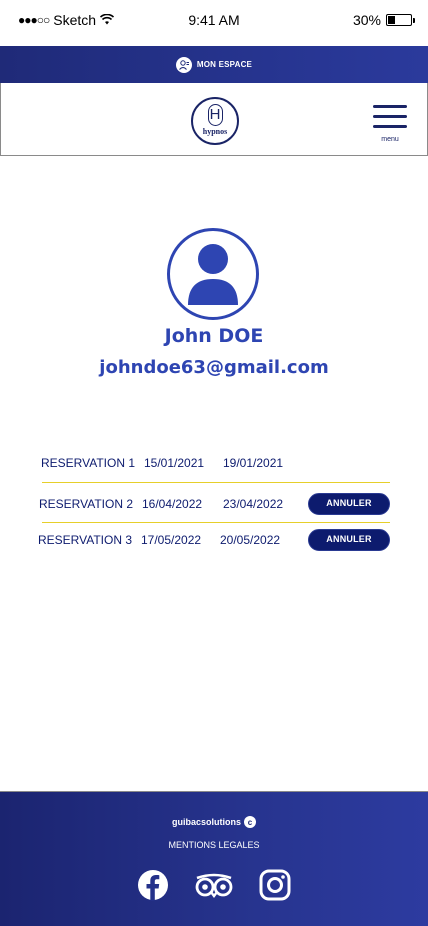 This screenshot has height=926, width=428. What do you see at coordinates (183, 64) in the screenshot?
I see `user-icon` at bounding box center [183, 64].